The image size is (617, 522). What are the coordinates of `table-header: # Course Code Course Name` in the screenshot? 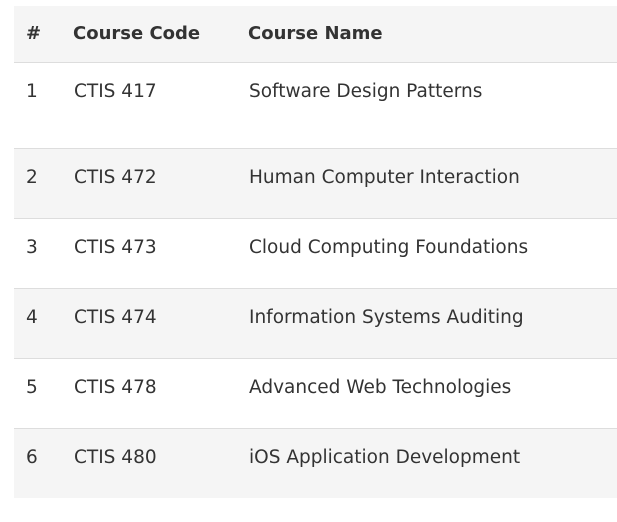 It's located at (315, 34).